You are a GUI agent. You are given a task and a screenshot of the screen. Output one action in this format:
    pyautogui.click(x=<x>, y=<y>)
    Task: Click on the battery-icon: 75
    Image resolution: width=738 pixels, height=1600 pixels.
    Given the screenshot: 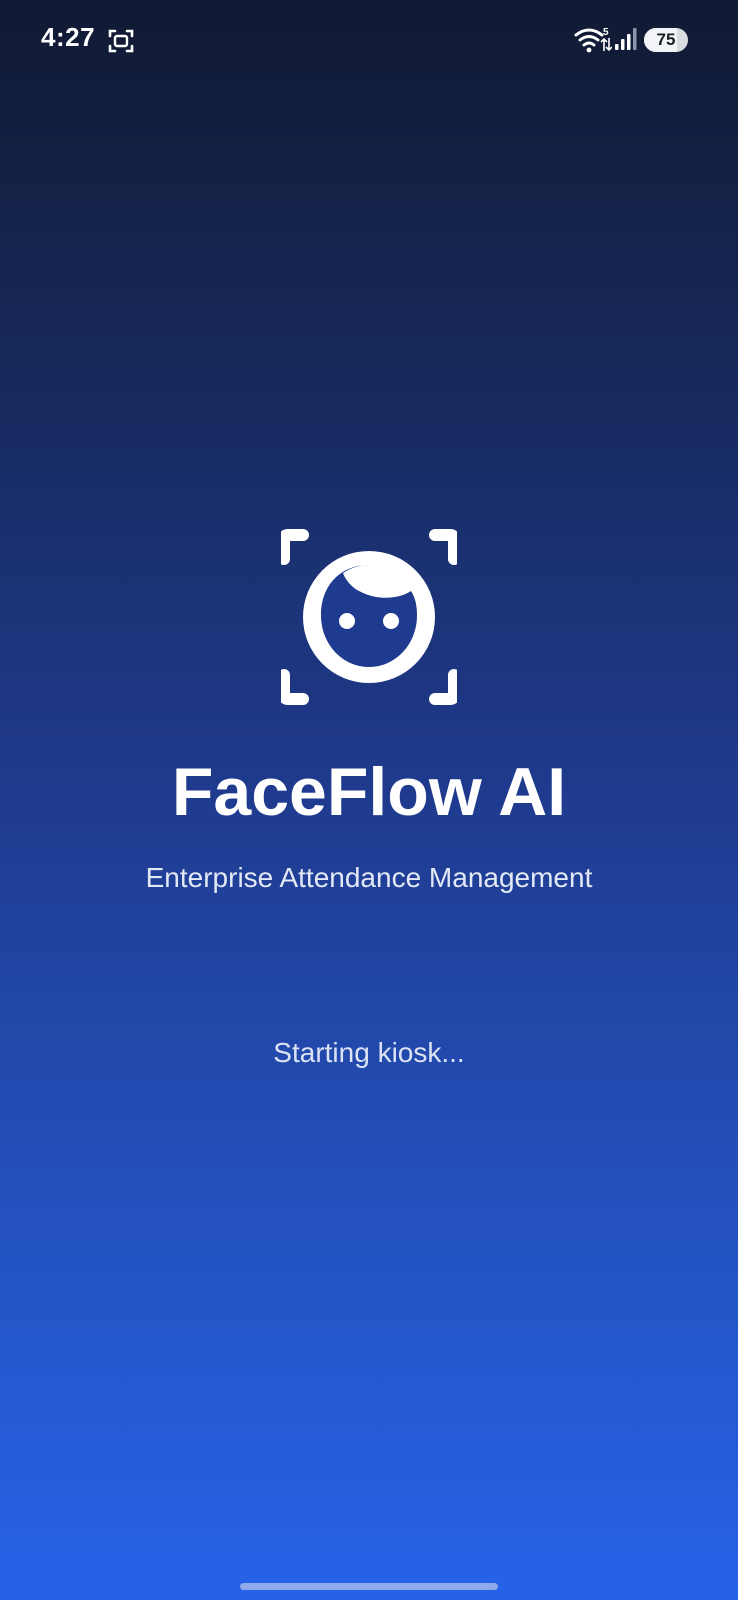 What is the action you would take?
    pyautogui.click(x=666, y=40)
    